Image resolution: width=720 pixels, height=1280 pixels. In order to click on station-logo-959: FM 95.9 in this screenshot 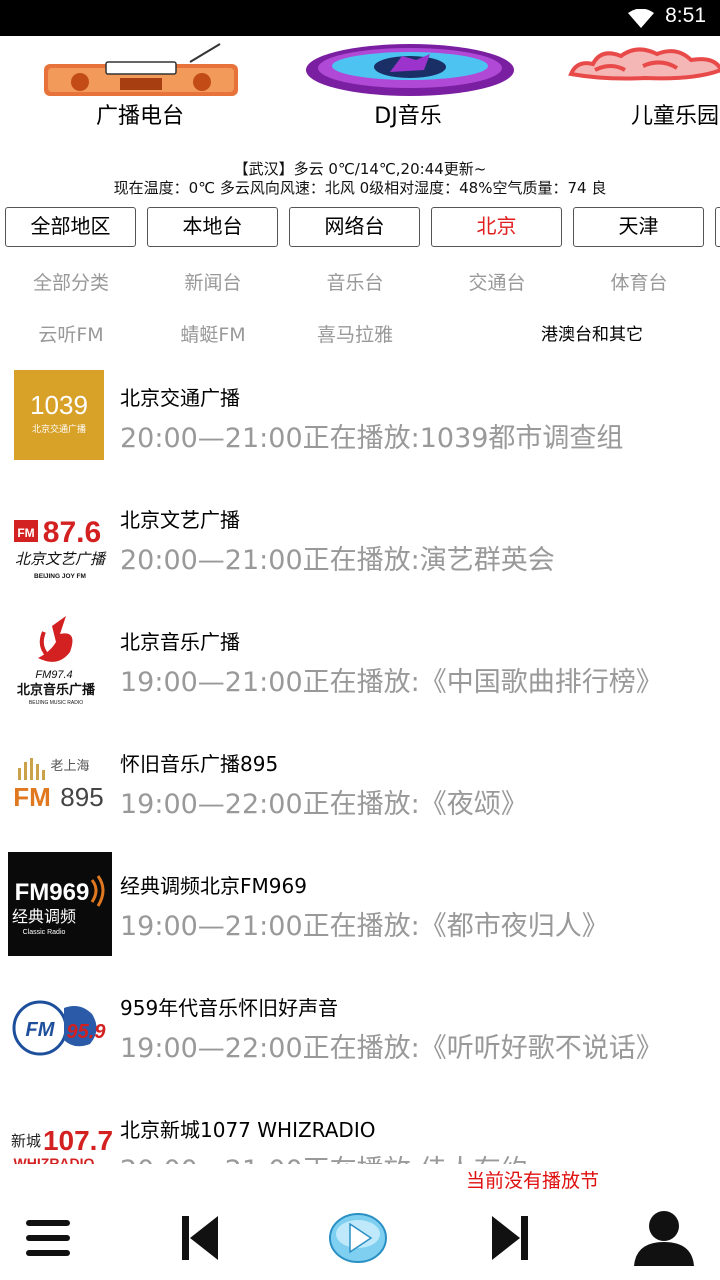, I will do `click(59, 1028)`.